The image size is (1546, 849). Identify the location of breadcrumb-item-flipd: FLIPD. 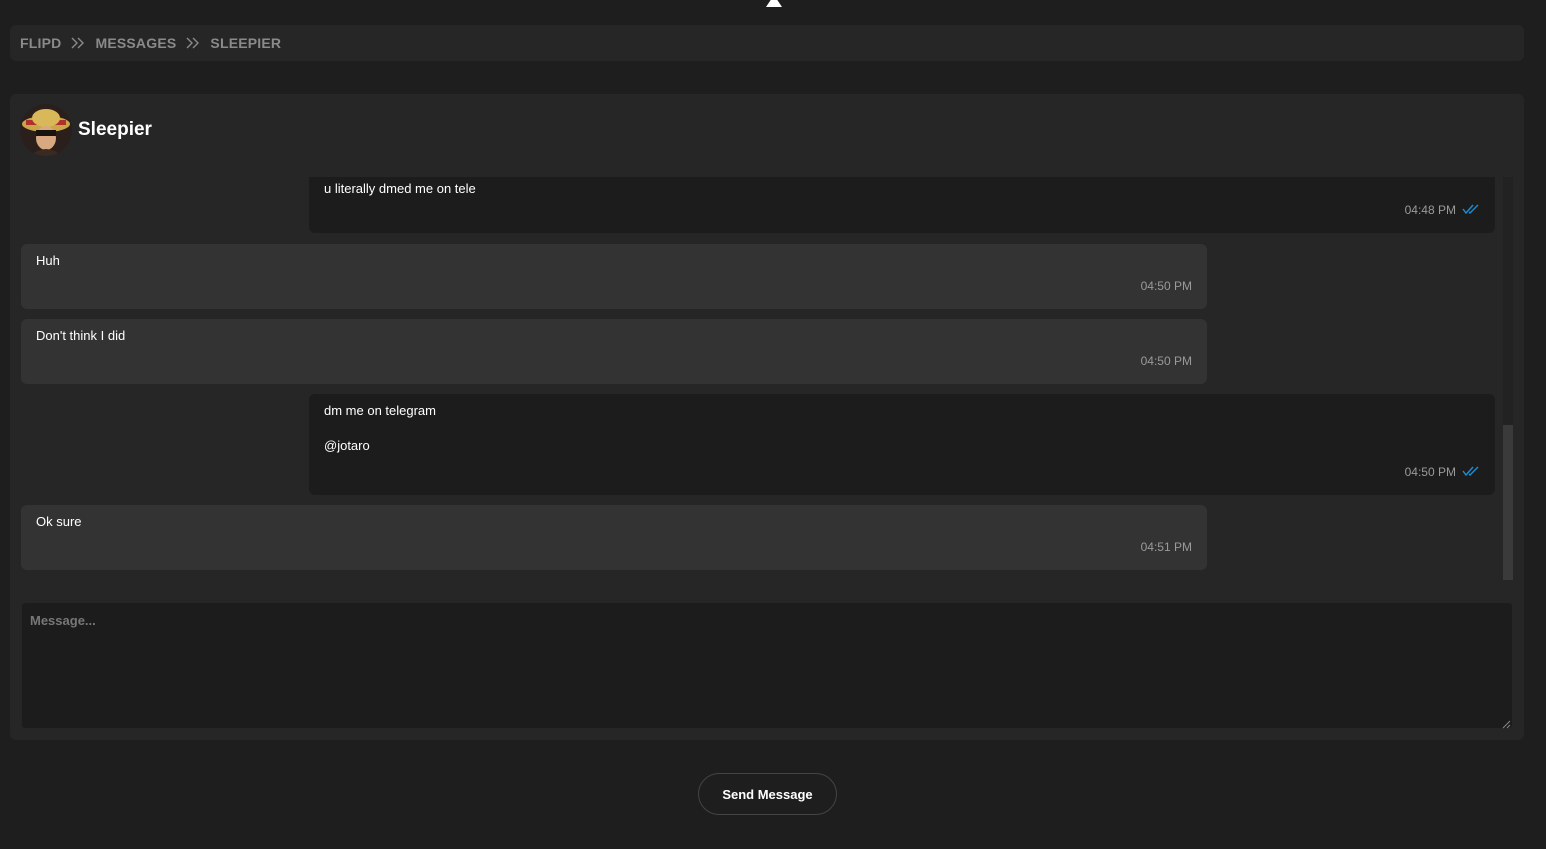
(40, 43).